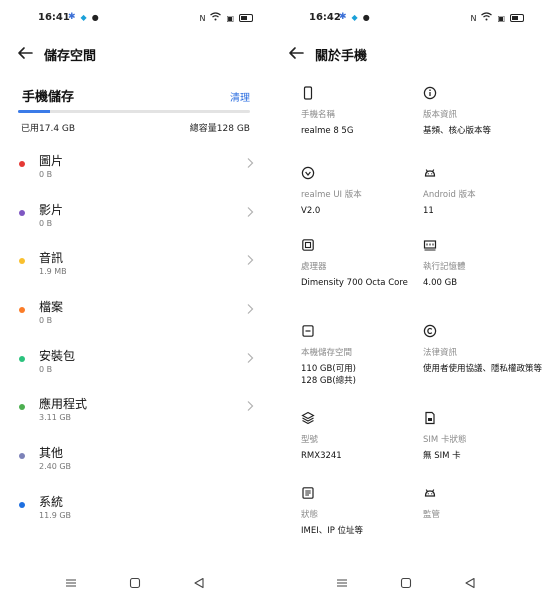 The width and height of the screenshot is (542, 600). I want to click on info-value: 4.00 GB, so click(440, 283).